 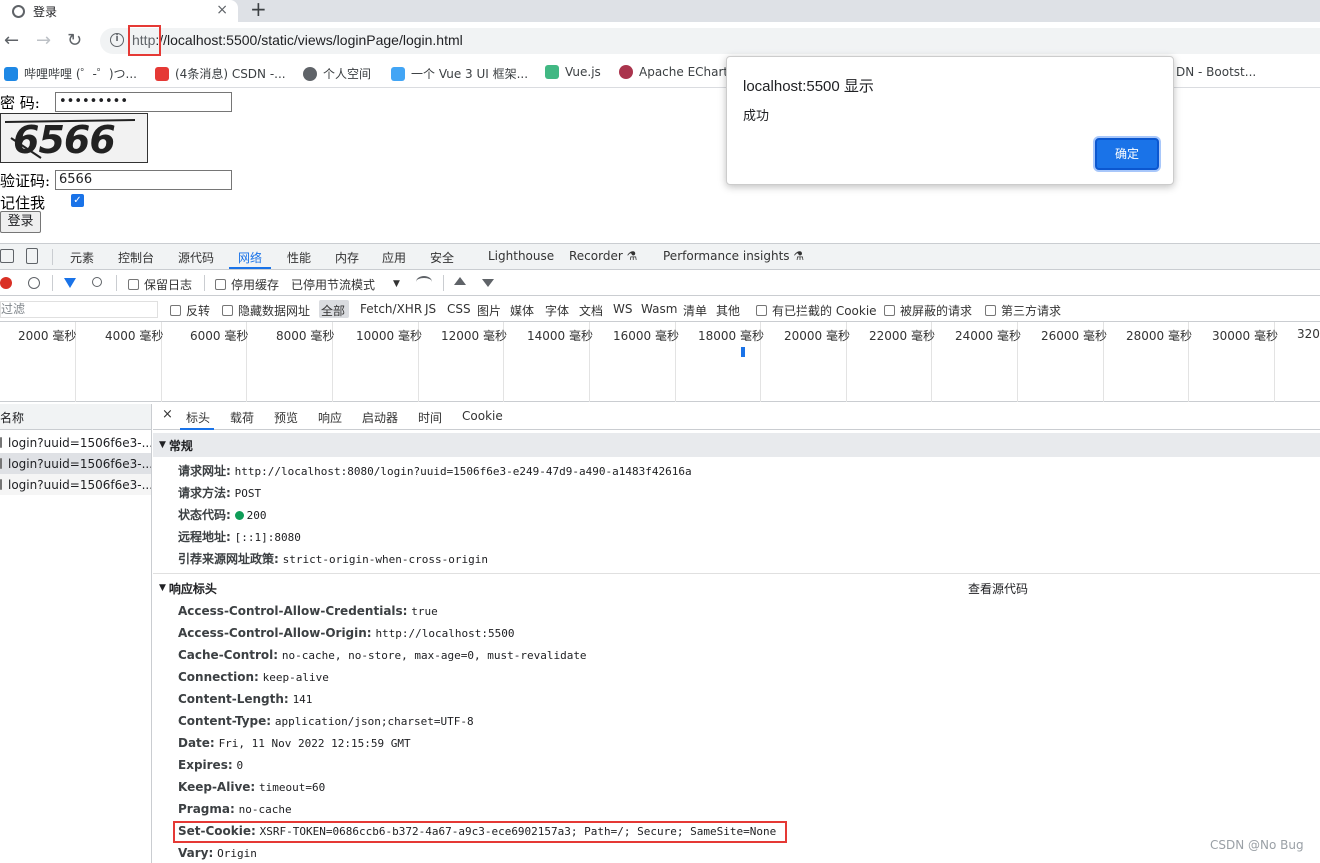 What do you see at coordinates (258, 10) in the screenshot?
I see `new-tab-button: +` at bounding box center [258, 10].